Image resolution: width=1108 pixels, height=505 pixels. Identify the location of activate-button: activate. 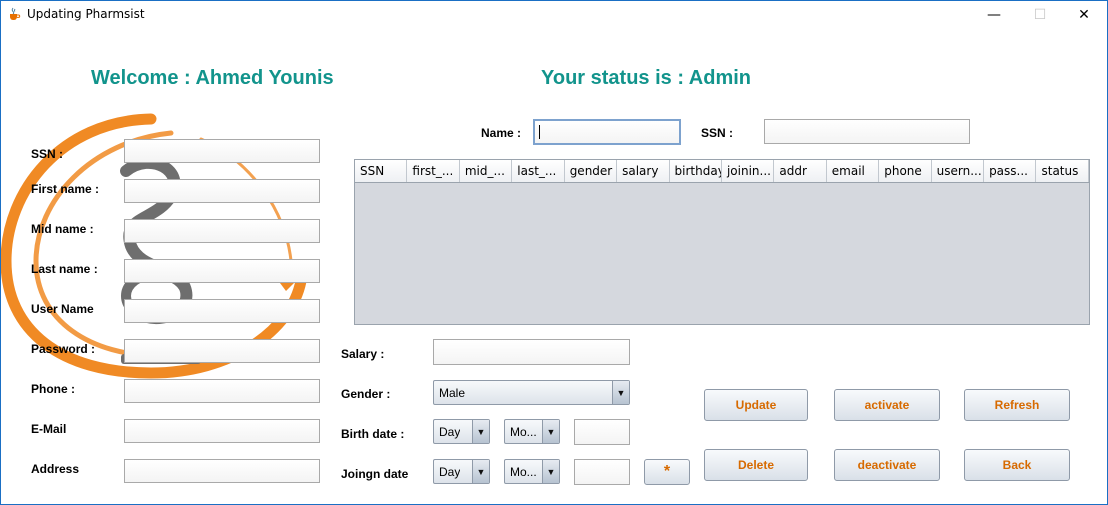
(887, 405).